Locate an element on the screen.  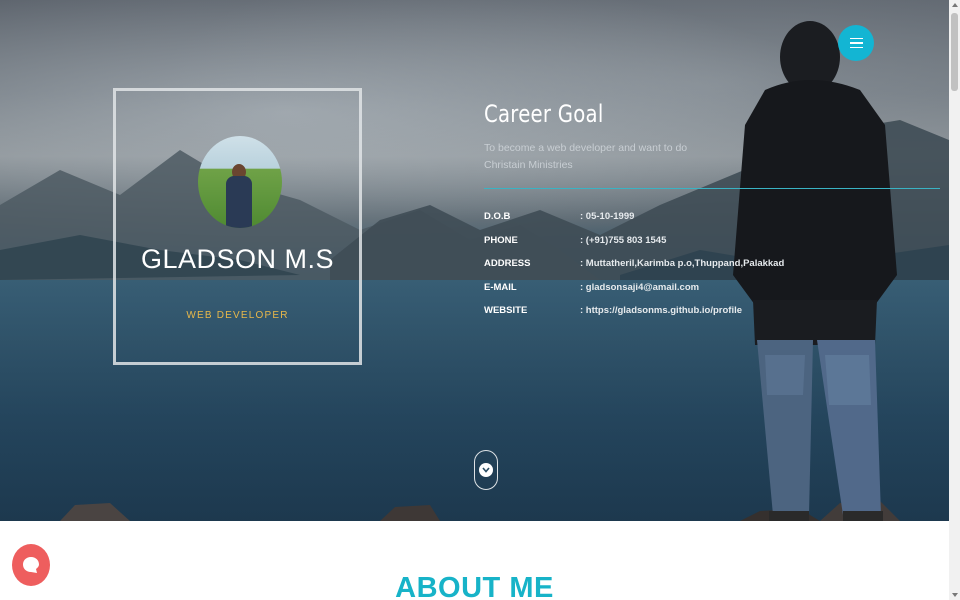
info-row-email: E-MAIL : gladsonsaji4@amail.com is located at coordinates (712, 288).